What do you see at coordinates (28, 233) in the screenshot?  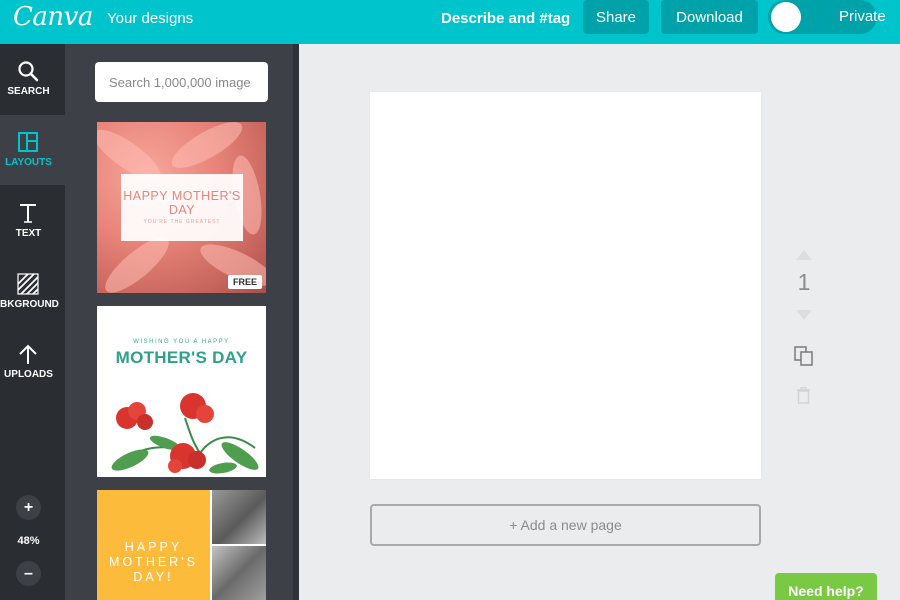 I see `sidebar-item-label: TEXT` at bounding box center [28, 233].